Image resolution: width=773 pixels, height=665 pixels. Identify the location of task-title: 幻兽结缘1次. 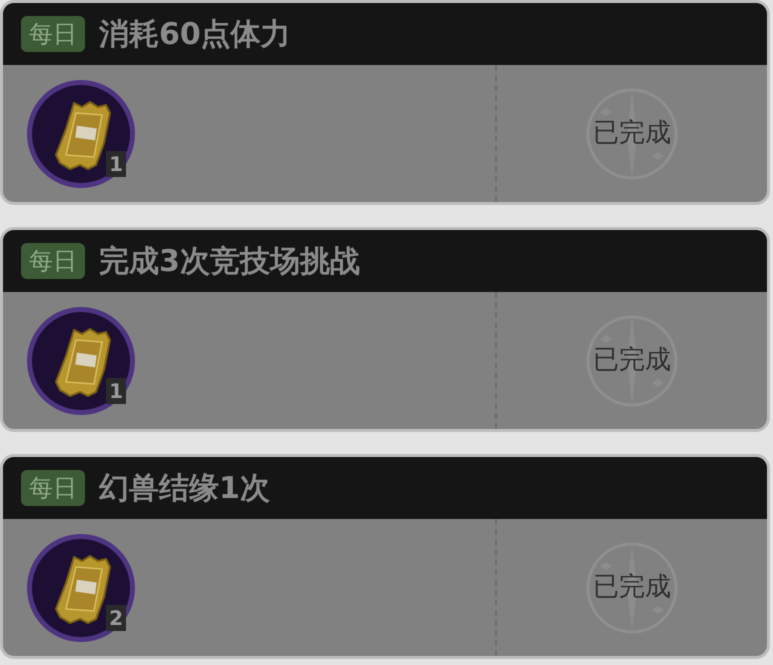
(184, 489).